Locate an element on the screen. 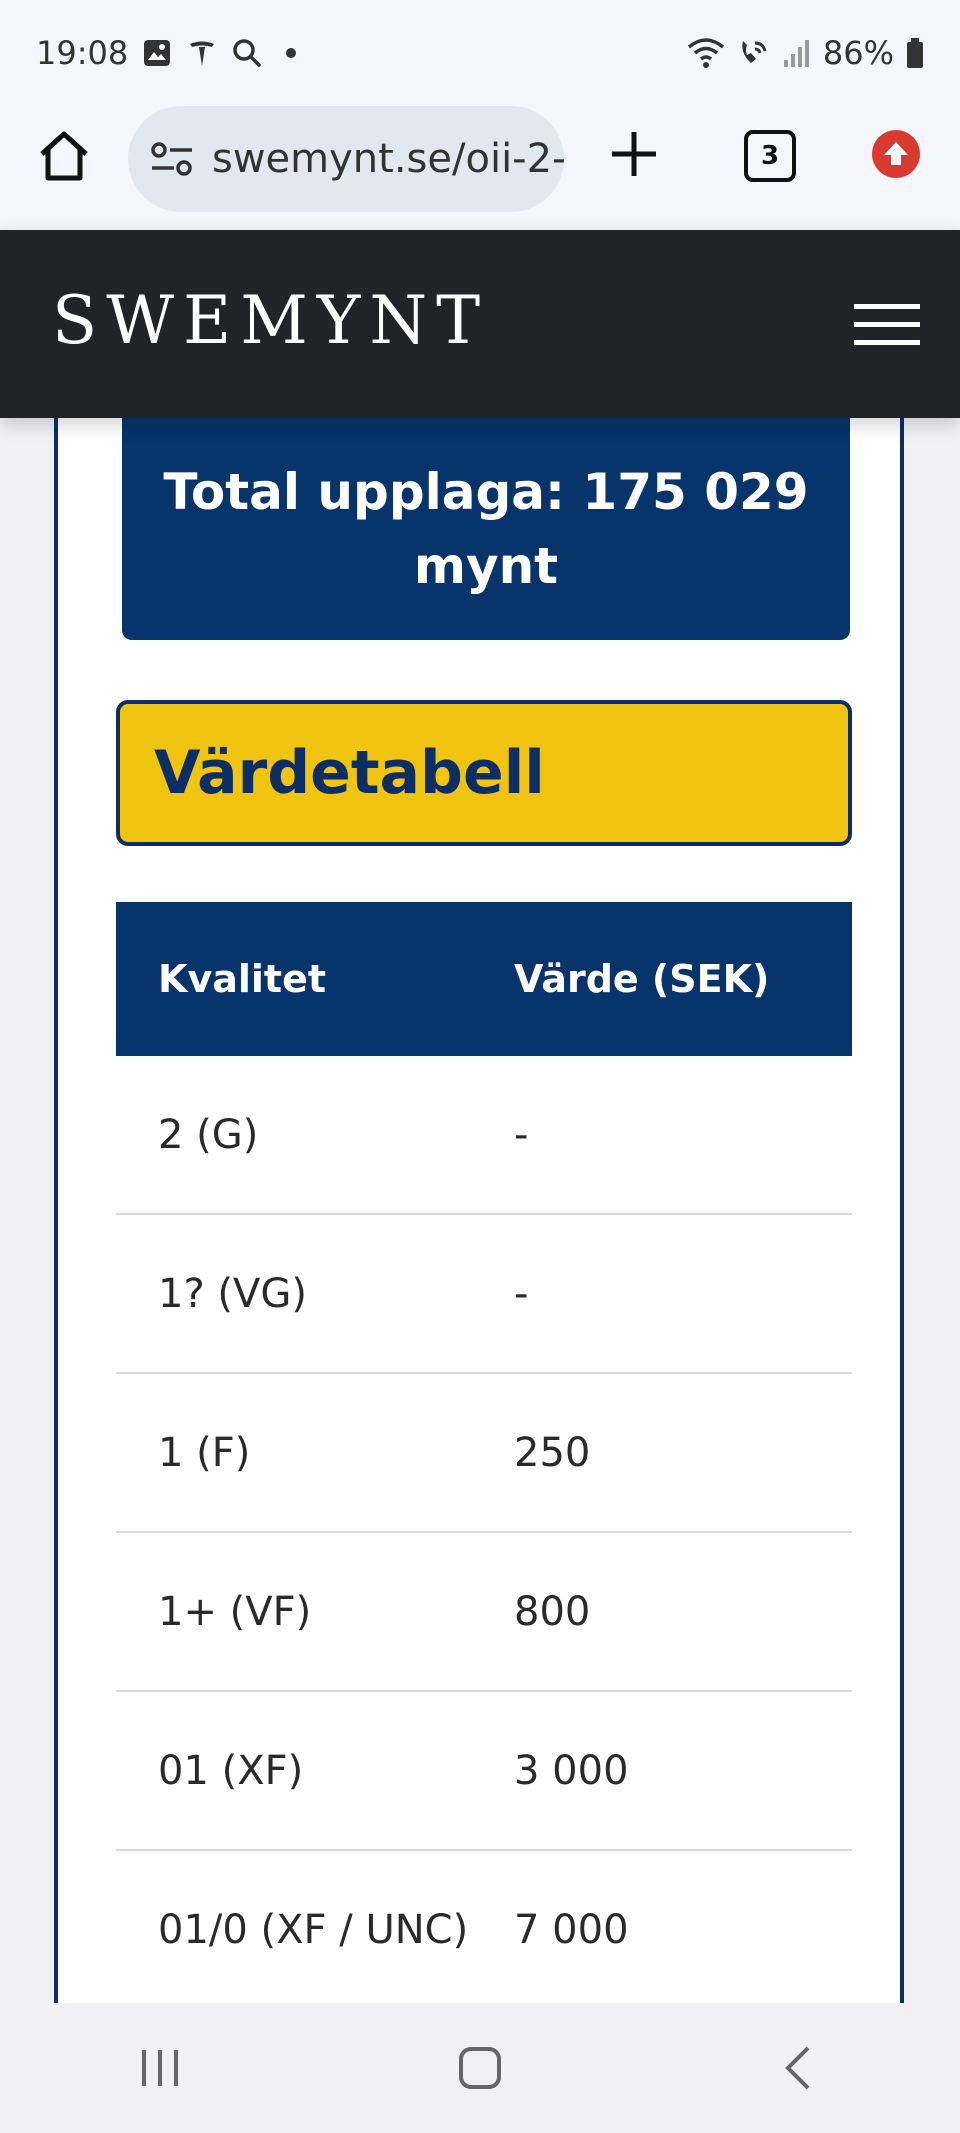  battery-percent: 86% is located at coordinates (858, 53).